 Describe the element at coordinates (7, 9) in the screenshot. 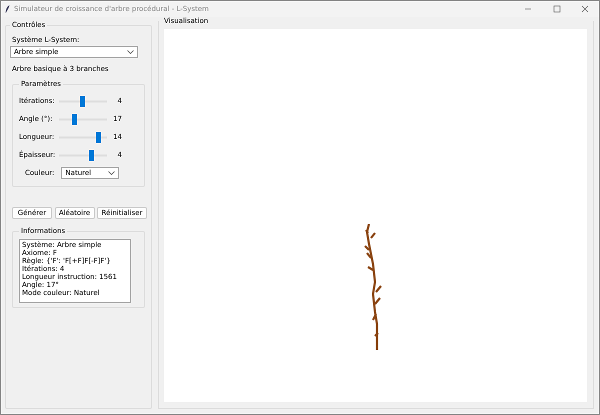

I see `feather-icon` at that location.